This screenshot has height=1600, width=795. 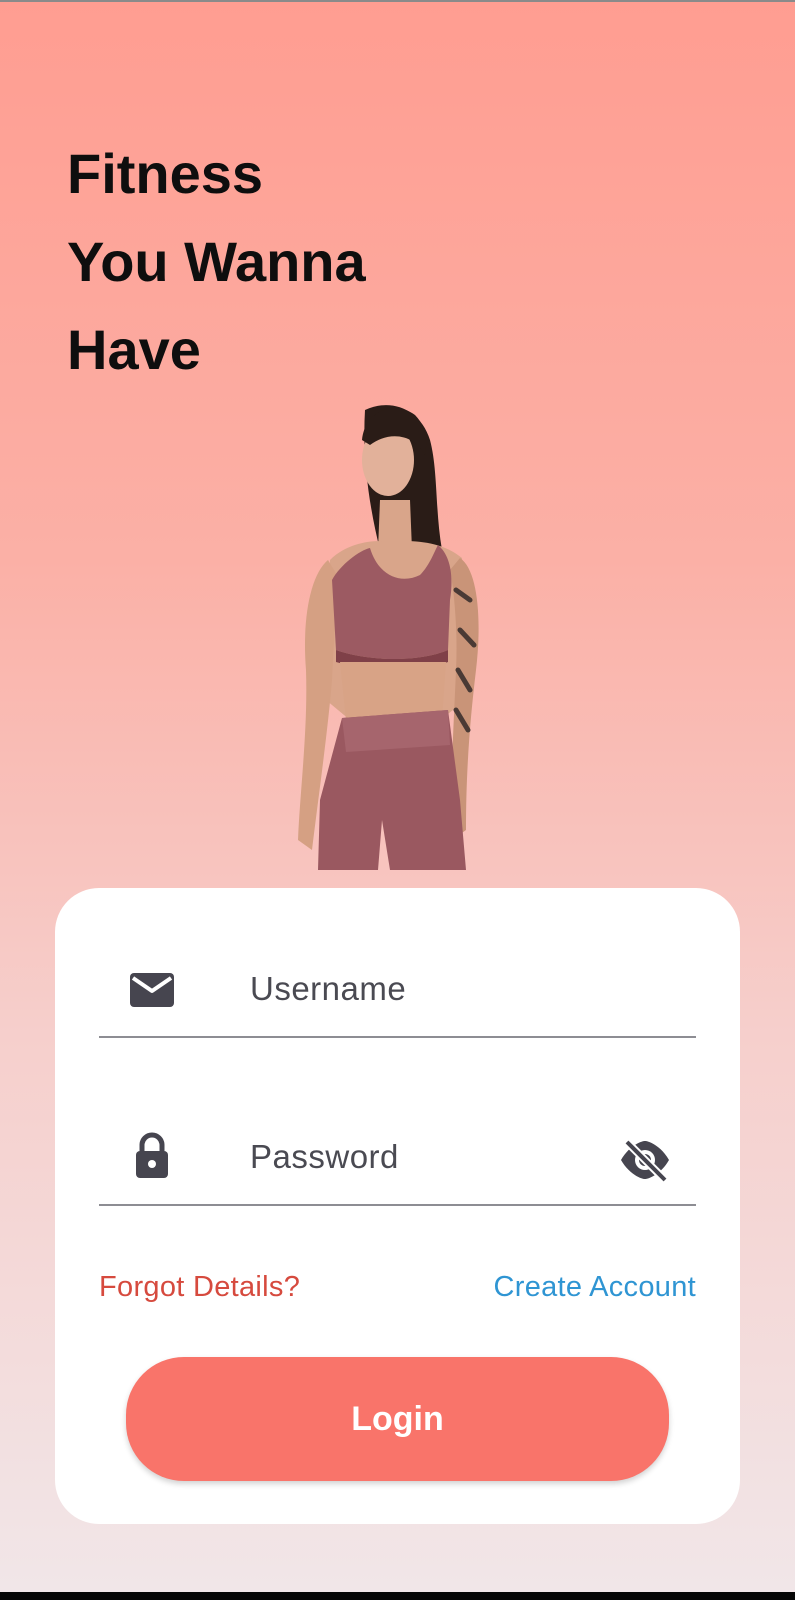 What do you see at coordinates (388, 637) in the screenshot?
I see `fitness-model-image` at bounding box center [388, 637].